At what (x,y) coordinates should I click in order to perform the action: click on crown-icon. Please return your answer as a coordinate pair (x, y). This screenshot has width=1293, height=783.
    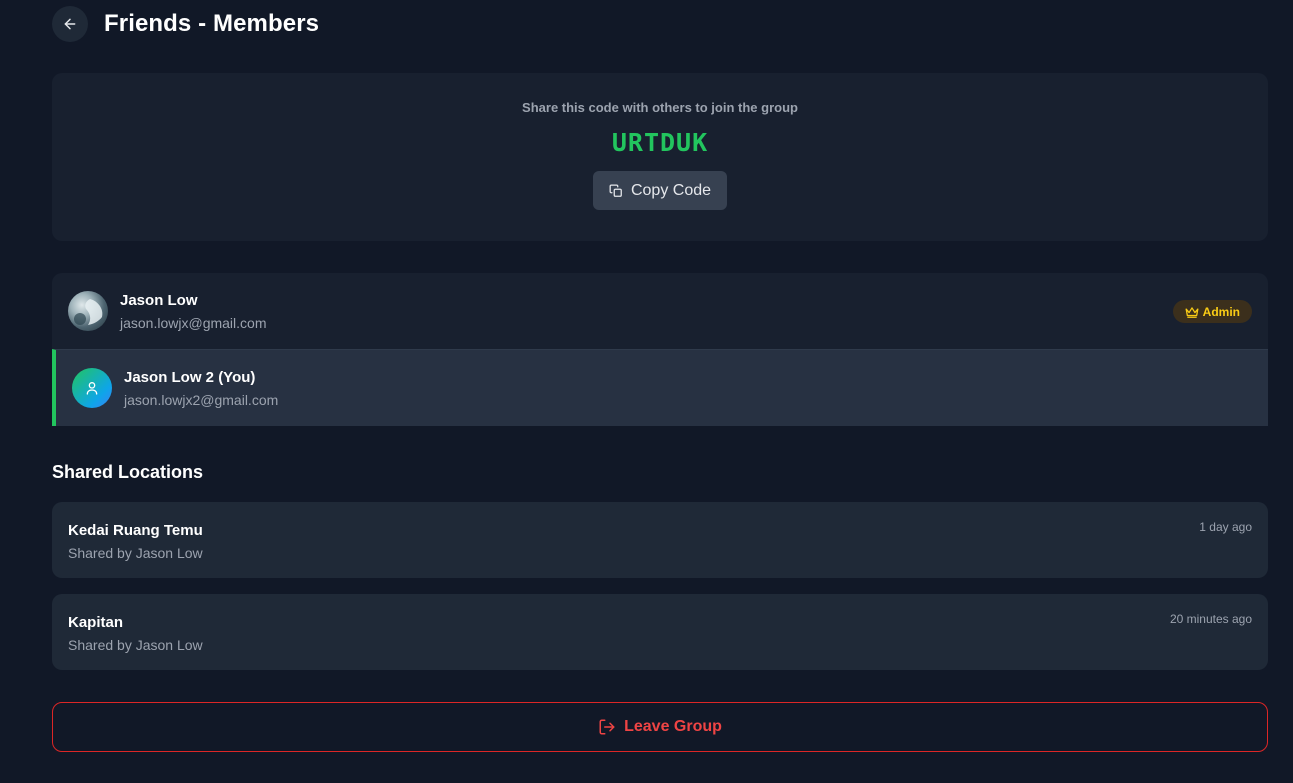
    Looking at the image, I should click on (1192, 312).